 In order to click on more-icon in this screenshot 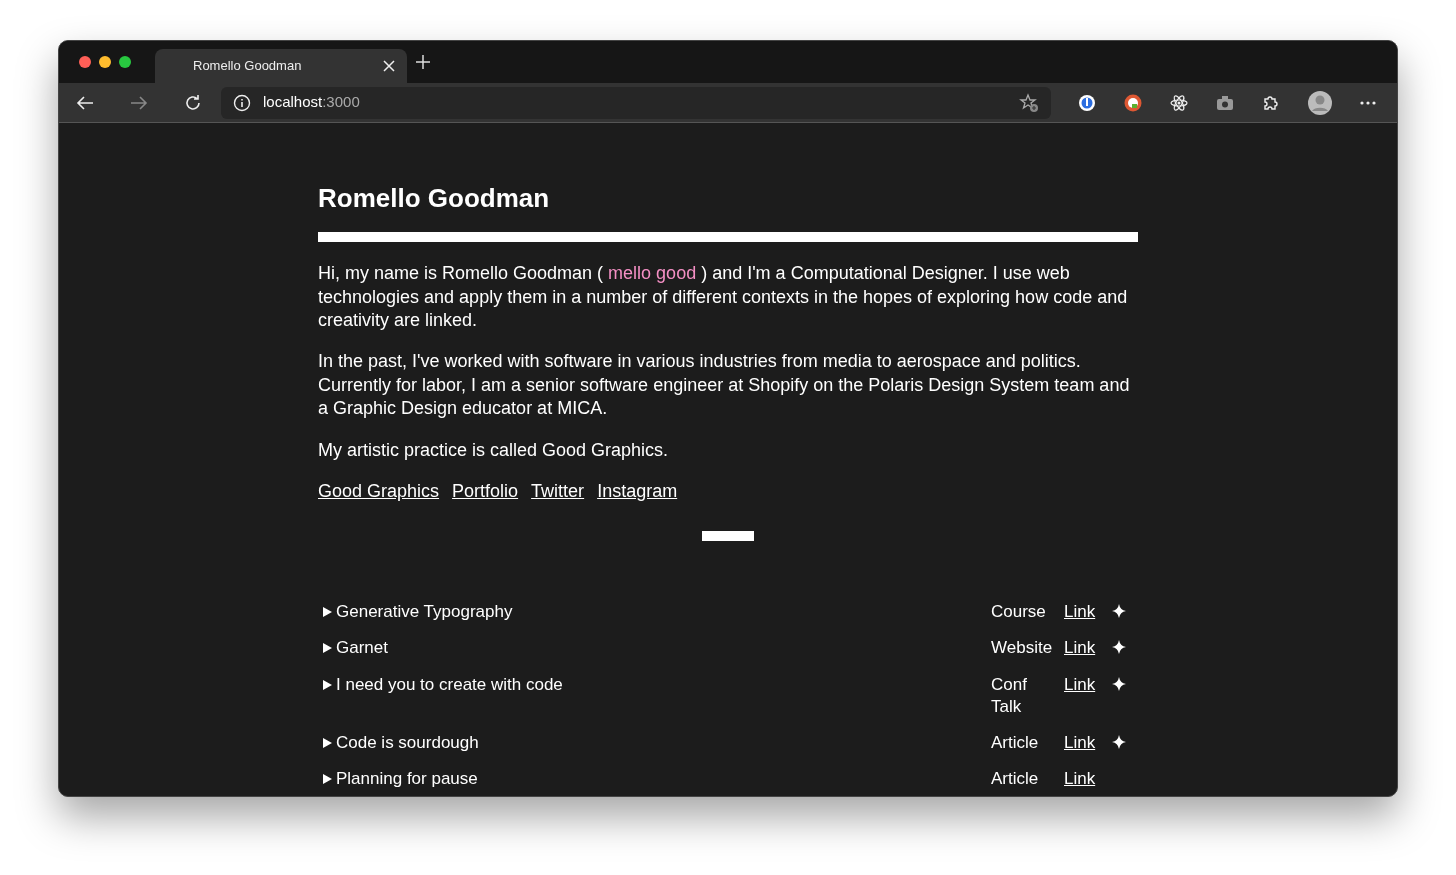, I will do `click(1368, 102)`.